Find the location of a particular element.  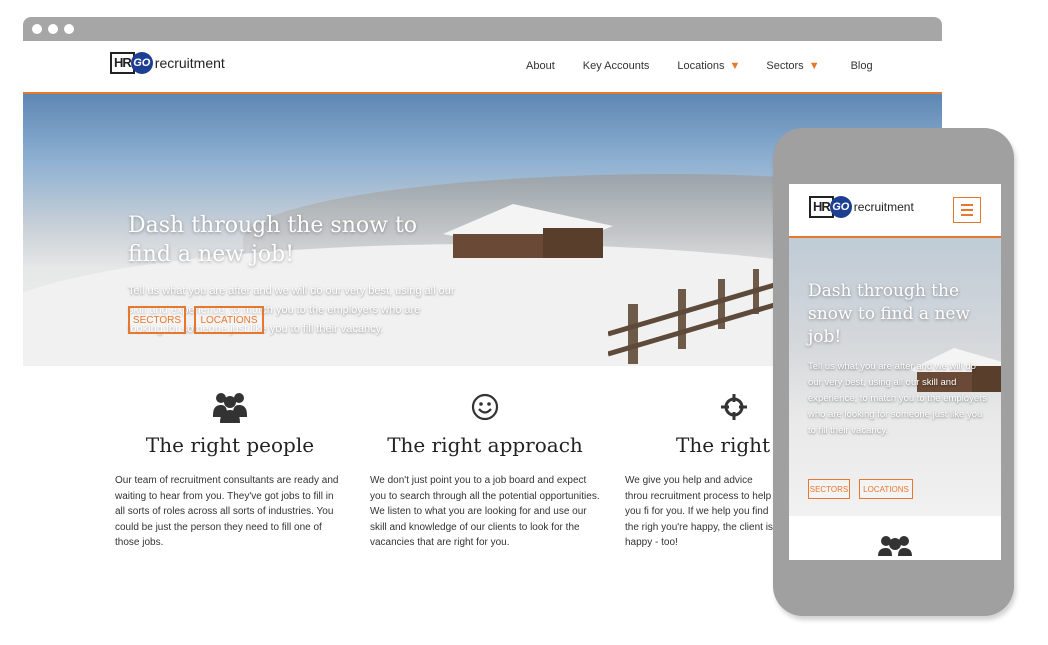

nav-label: About is located at coordinates (540, 66).